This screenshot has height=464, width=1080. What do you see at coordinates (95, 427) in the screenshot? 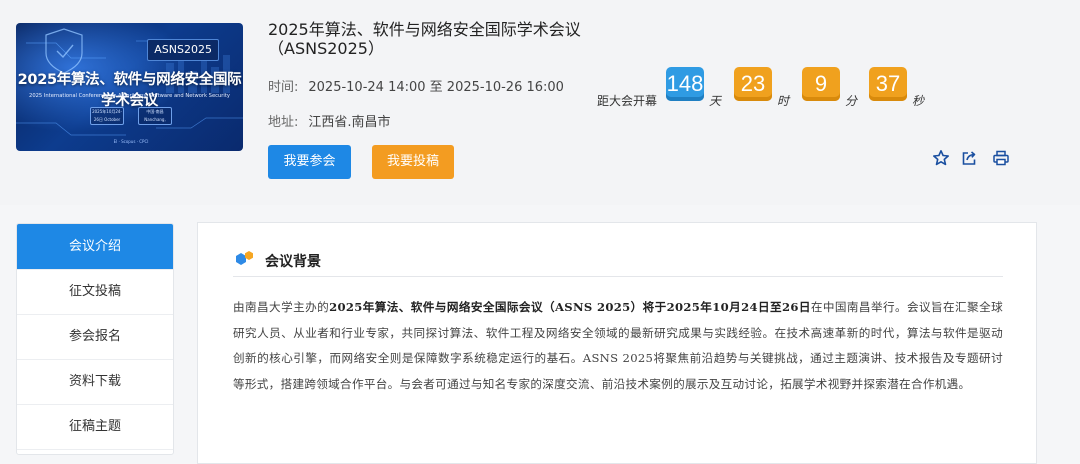
I see `sidebar-item-topics: 征稿主题` at bounding box center [95, 427].